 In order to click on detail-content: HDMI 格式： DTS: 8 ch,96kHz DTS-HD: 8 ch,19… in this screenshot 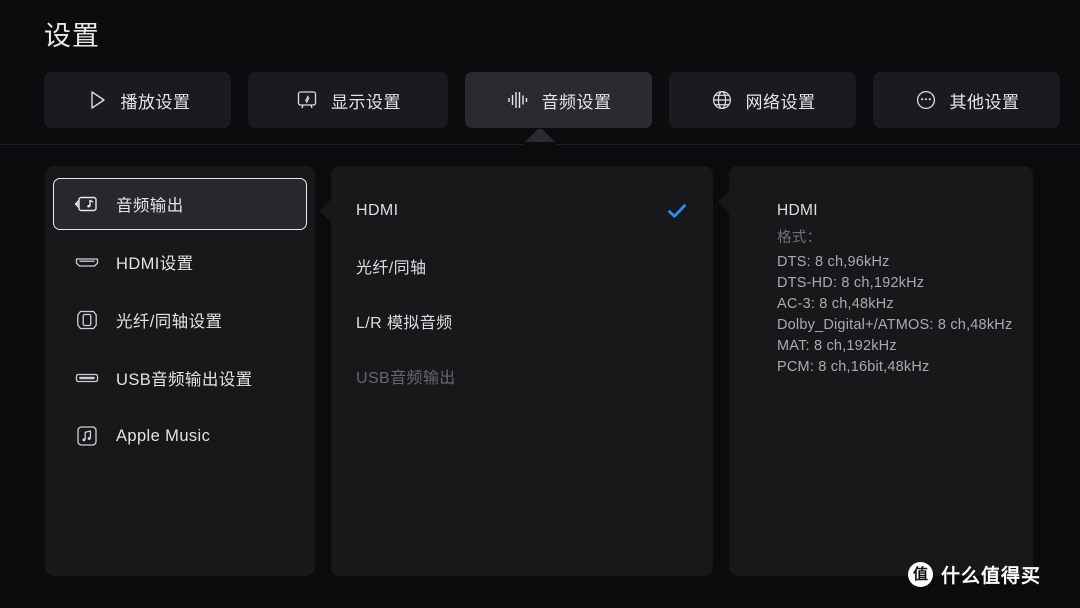, I will do `click(897, 289)`.